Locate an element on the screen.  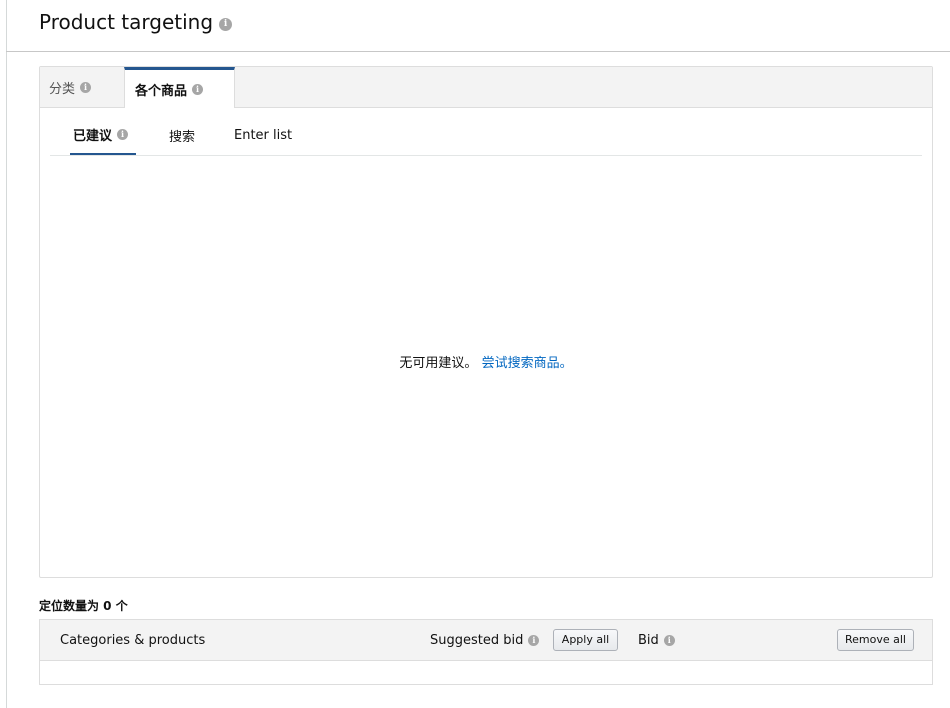
column-header-suggested-bid: Suggested bid i is located at coordinates (485, 640).